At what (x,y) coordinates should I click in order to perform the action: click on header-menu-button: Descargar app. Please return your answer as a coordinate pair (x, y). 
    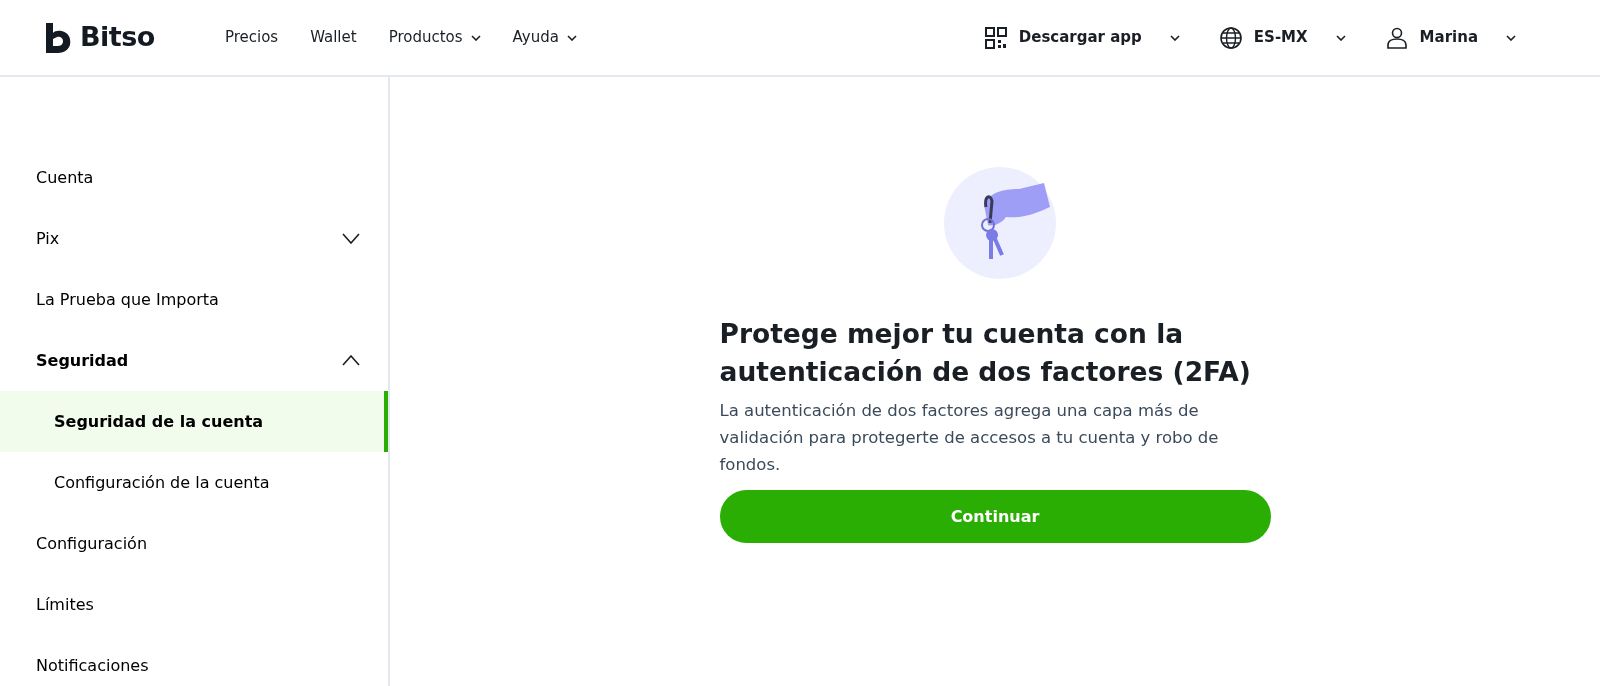
    Looking at the image, I should click on (1082, 37).